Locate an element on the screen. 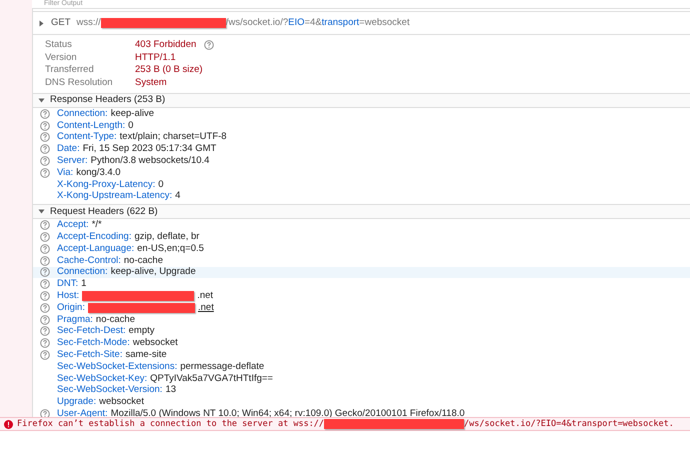 This screenshot has height=449, width=690. summary-label: Transferred is located at coordinates (70, 70).